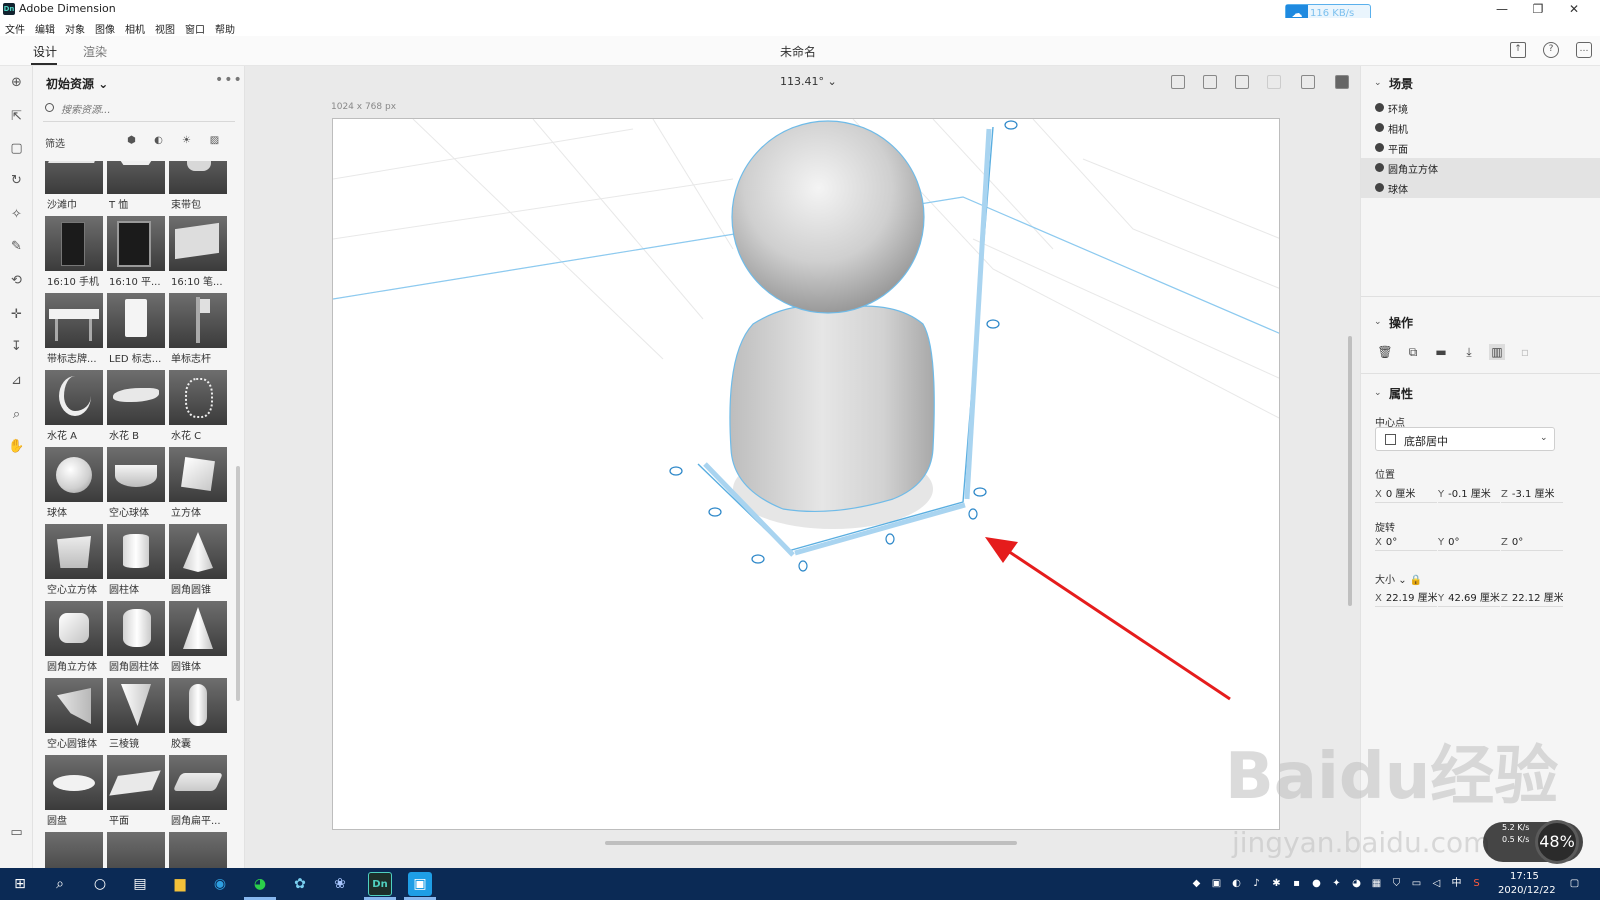 The image size is (1600, 900). I want to click on menu-file: 文件, so click(15, 28).